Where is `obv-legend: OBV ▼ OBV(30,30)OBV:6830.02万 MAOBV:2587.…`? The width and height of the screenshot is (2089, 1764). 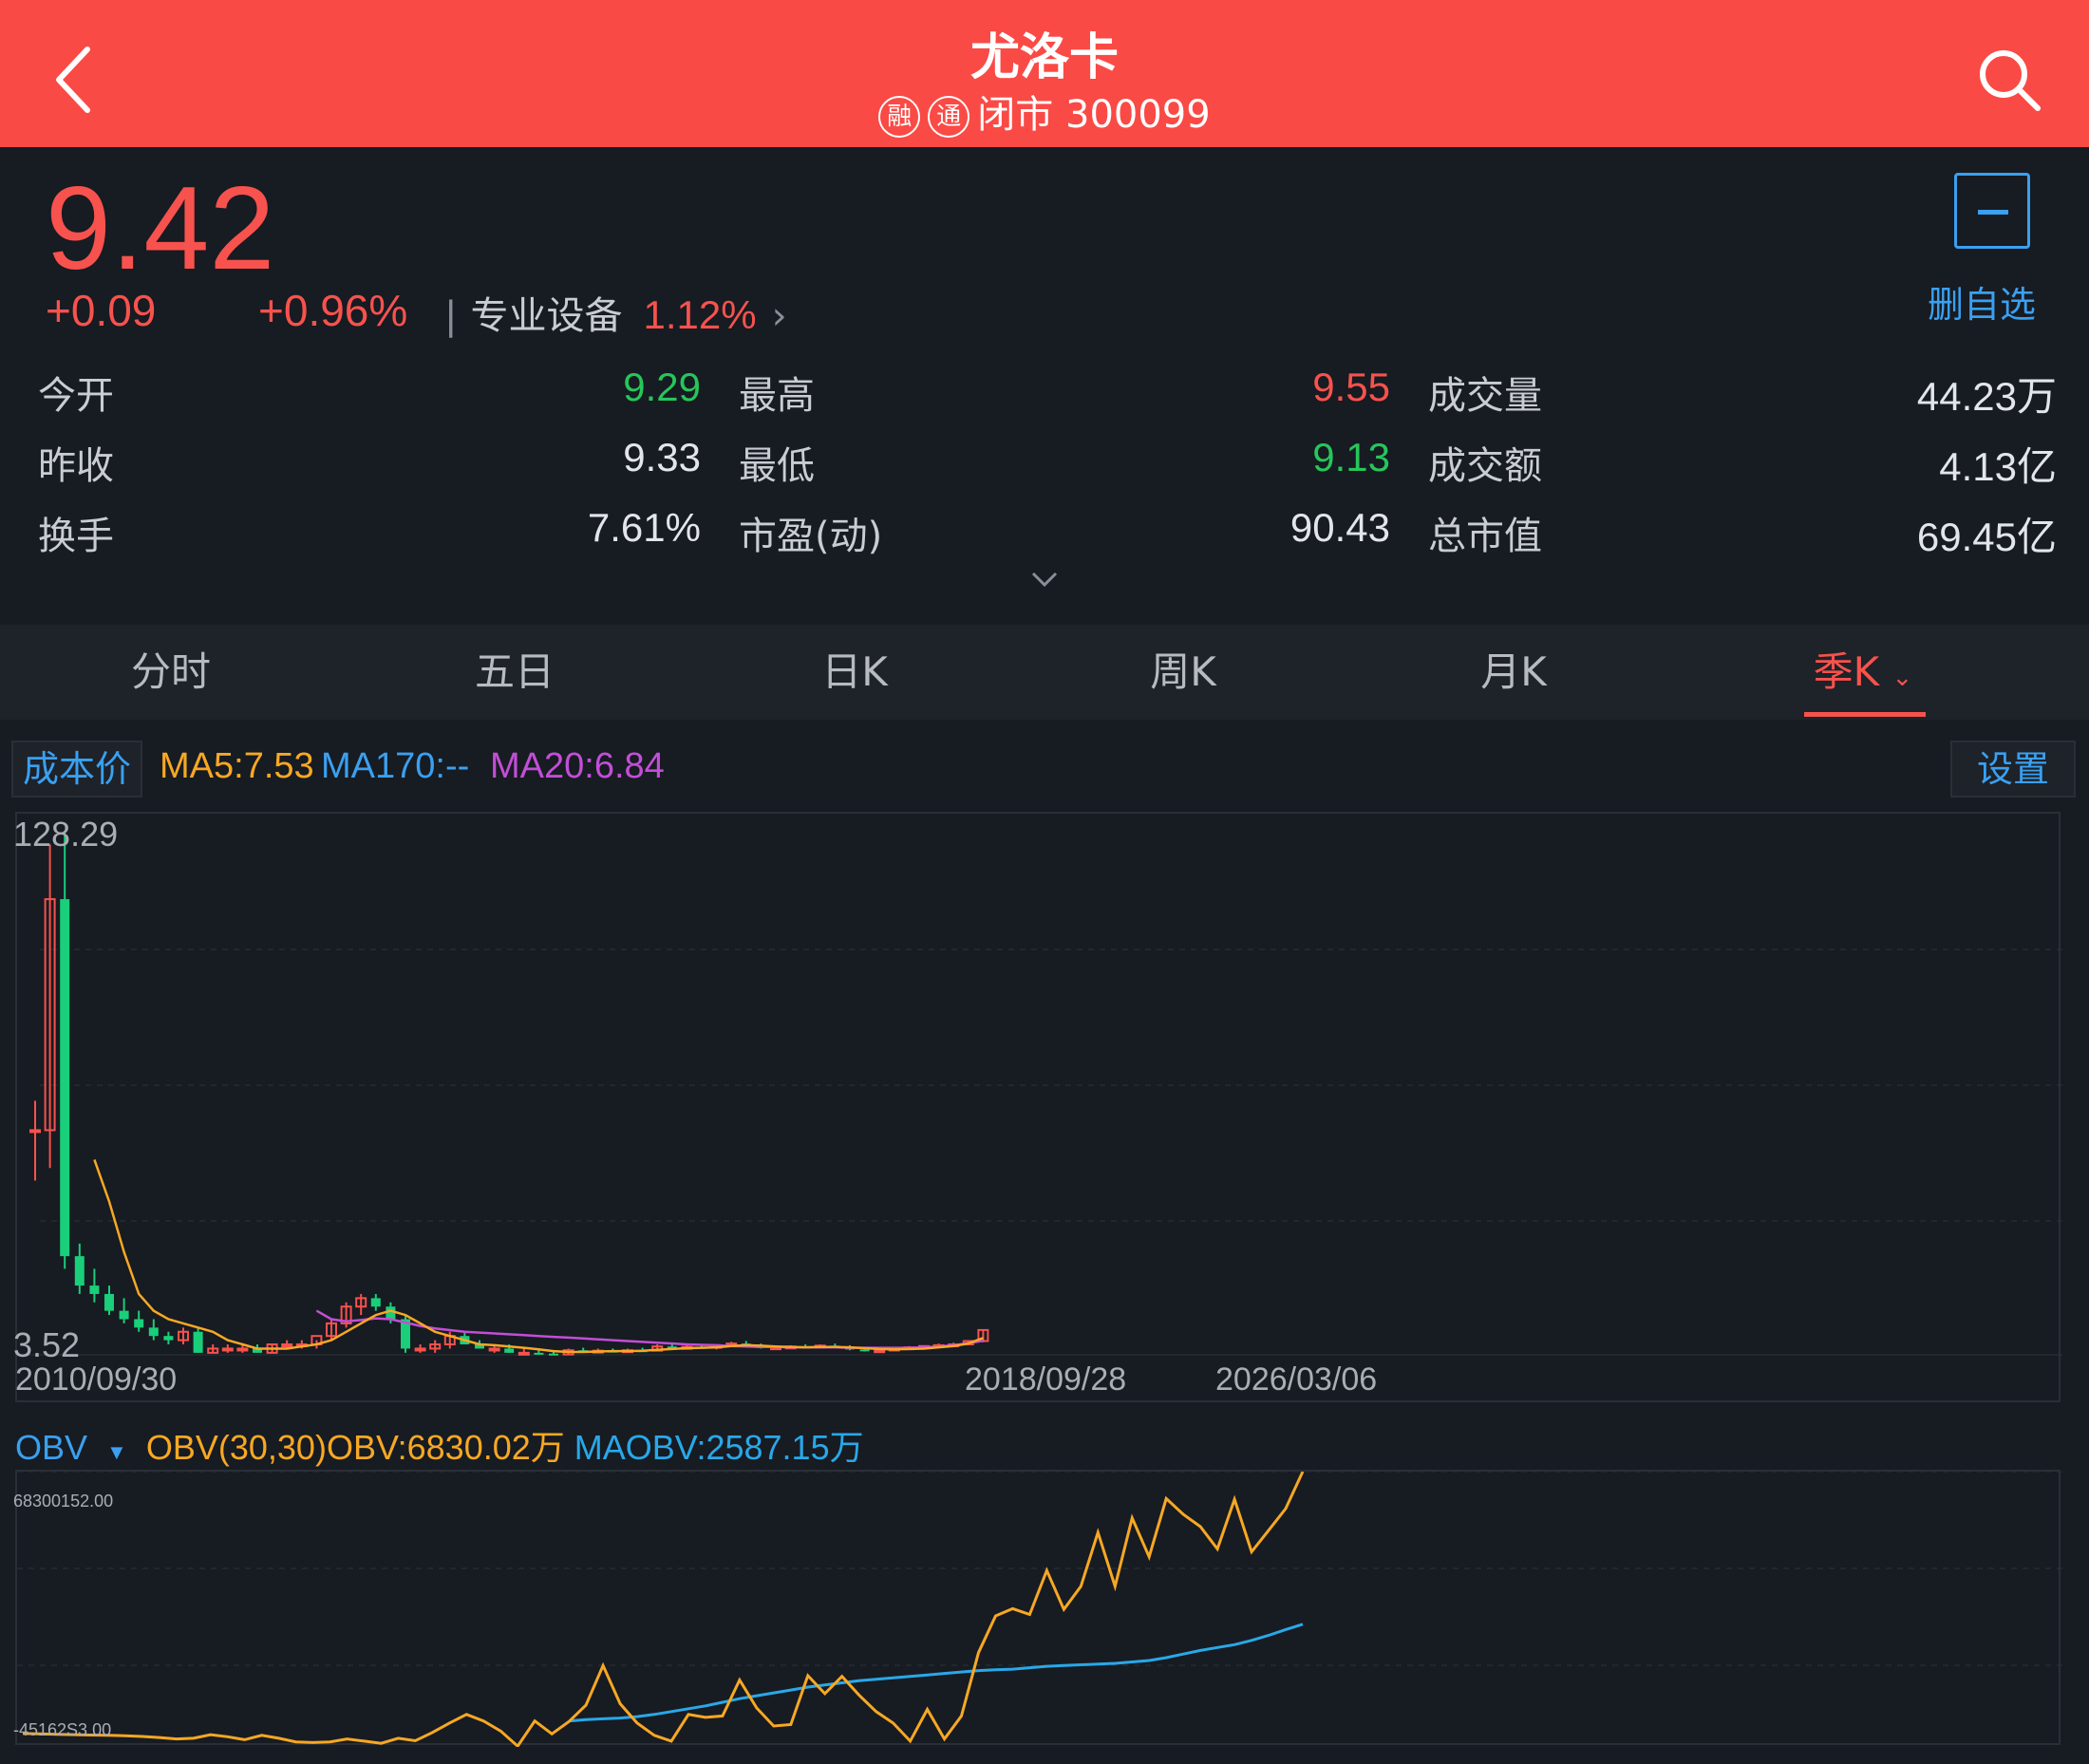
obv-legend: OBV ▼ OBV(30,30)OBV:6830.02万 MAOBV:2587.… is located at coordinates (440, 1445).